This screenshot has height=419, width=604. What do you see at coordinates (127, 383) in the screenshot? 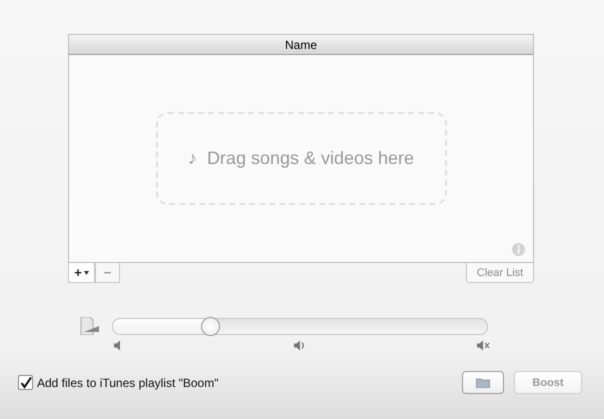
I see `checkbox-label: Add files to iTunes playlist "Boom"` at bounding box center [127, 383].